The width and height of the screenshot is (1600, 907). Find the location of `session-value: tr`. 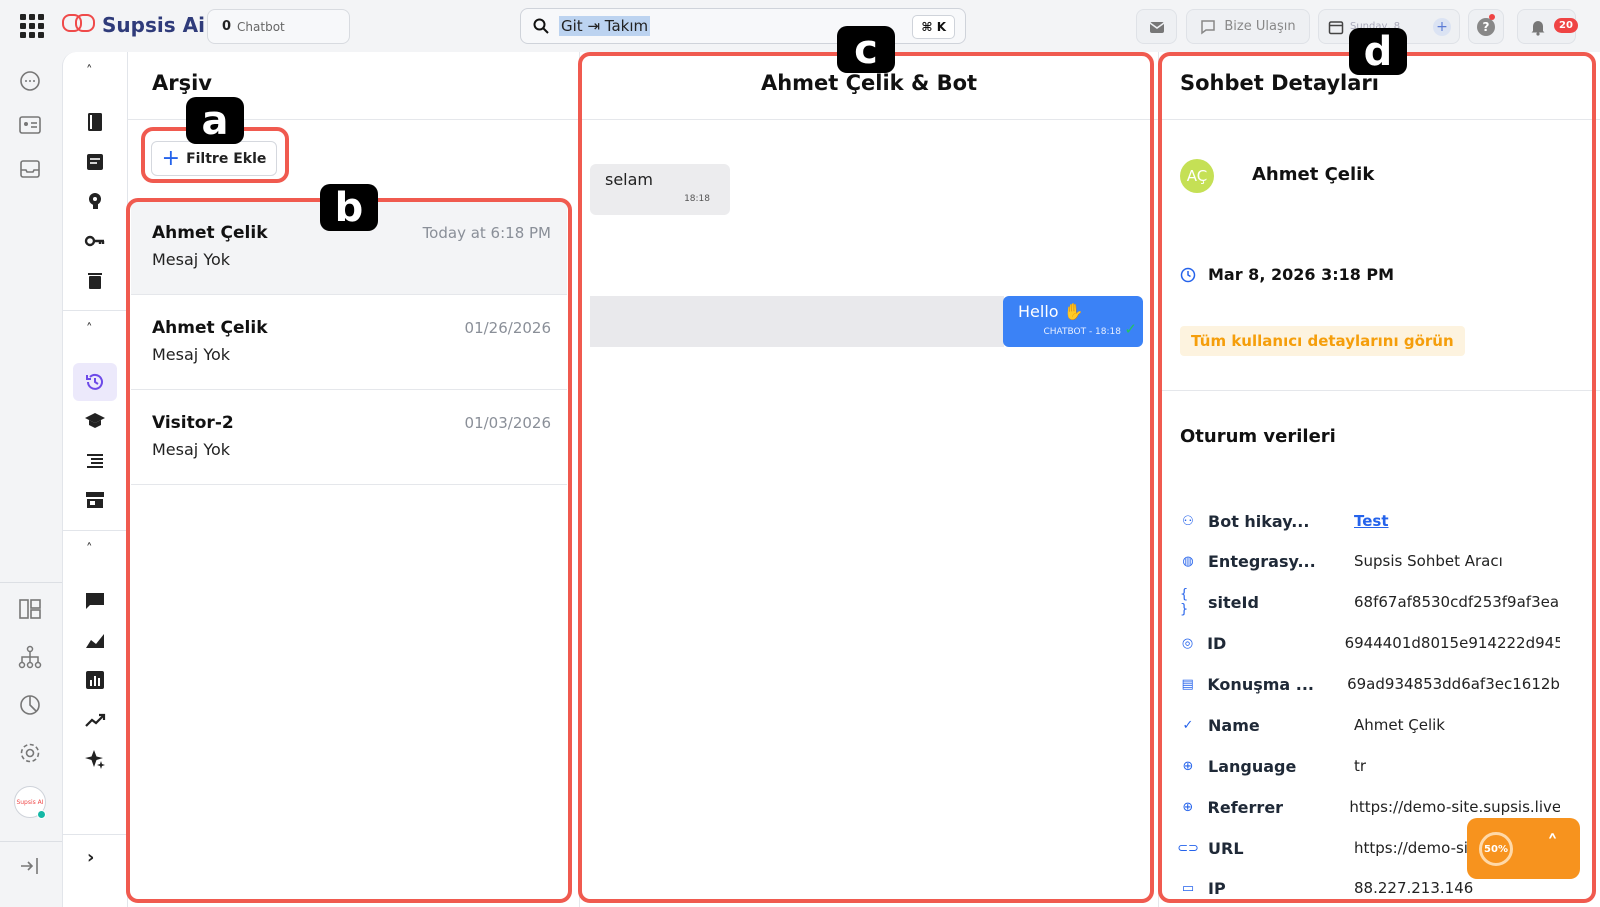

session-value: tr is located at coordinates (1360, 766).